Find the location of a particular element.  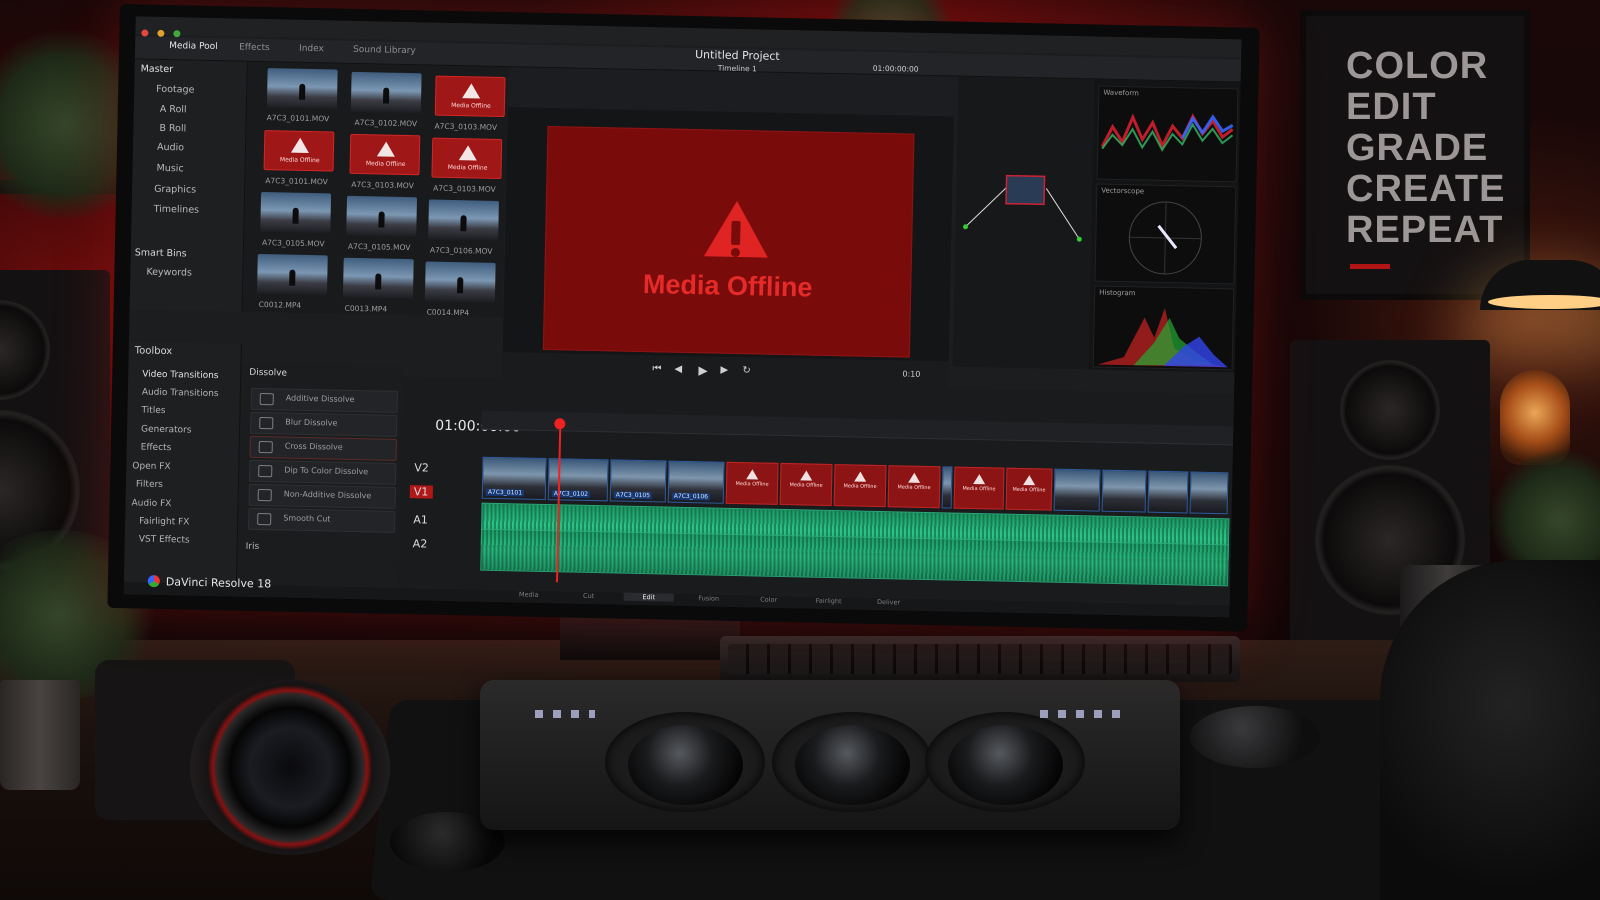

effect-item: Additive Dissolve is located at coordinates (324, 400).